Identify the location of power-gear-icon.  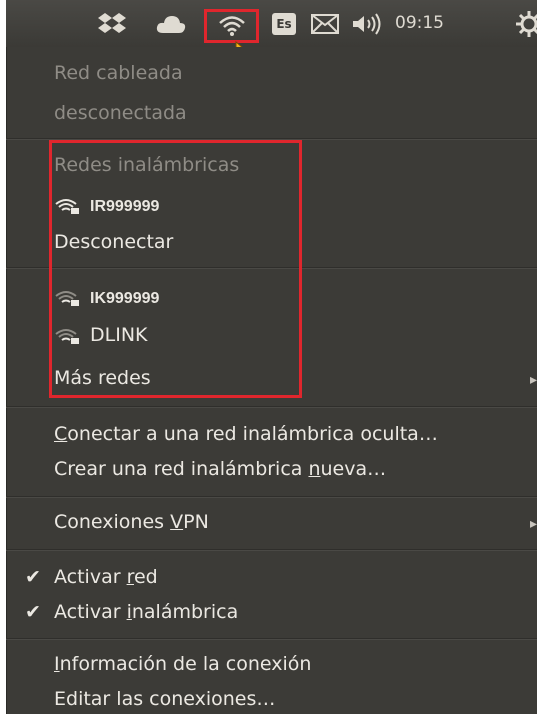
(526, 24).